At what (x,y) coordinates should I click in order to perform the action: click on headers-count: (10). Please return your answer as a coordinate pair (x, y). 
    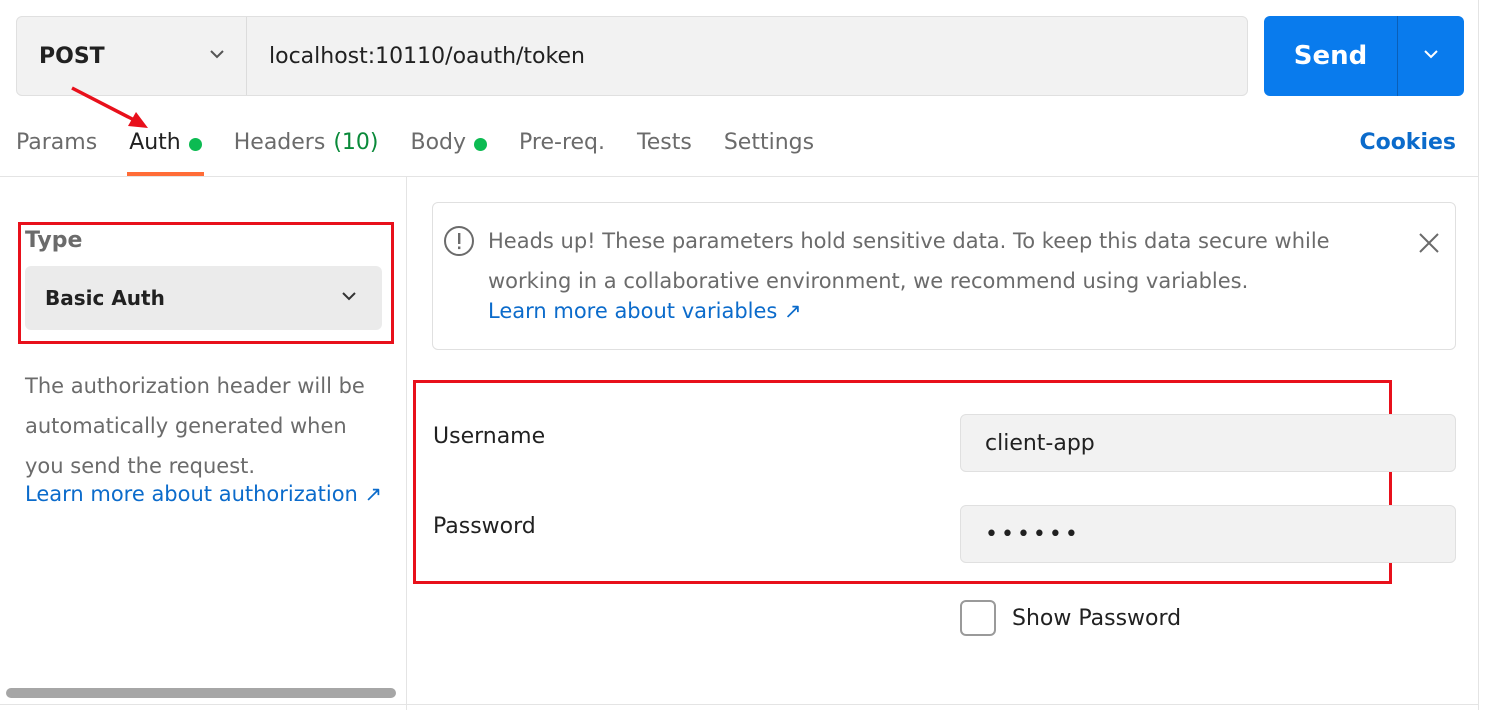
    Looking at the image, I should click on (356, 142).